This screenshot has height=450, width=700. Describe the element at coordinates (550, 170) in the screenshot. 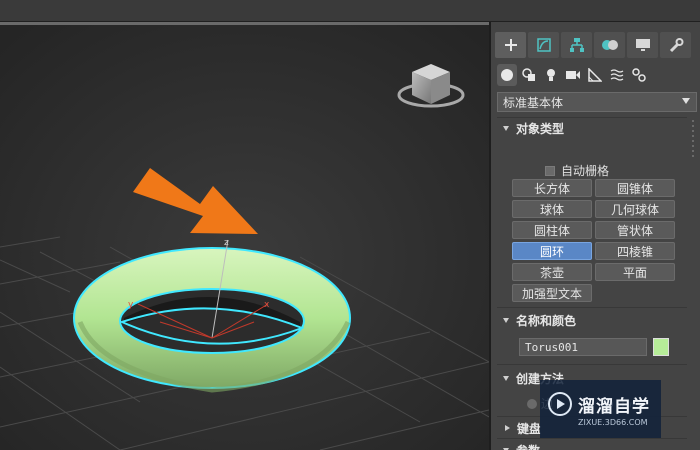

I see `autogrid-checkbox` at that location.